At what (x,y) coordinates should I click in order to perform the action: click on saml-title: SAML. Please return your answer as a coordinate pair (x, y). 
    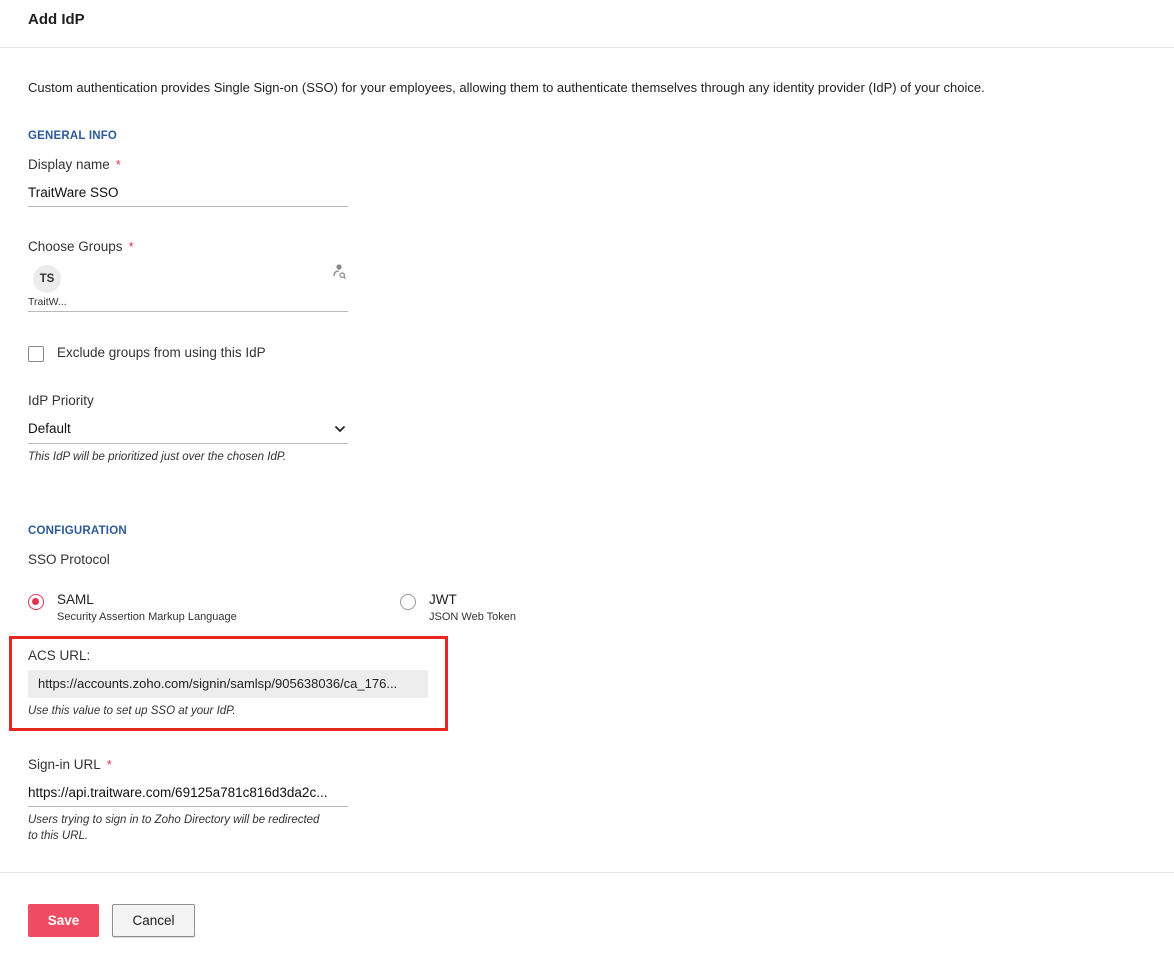
    Looking at the image, I should click on (75, 599).